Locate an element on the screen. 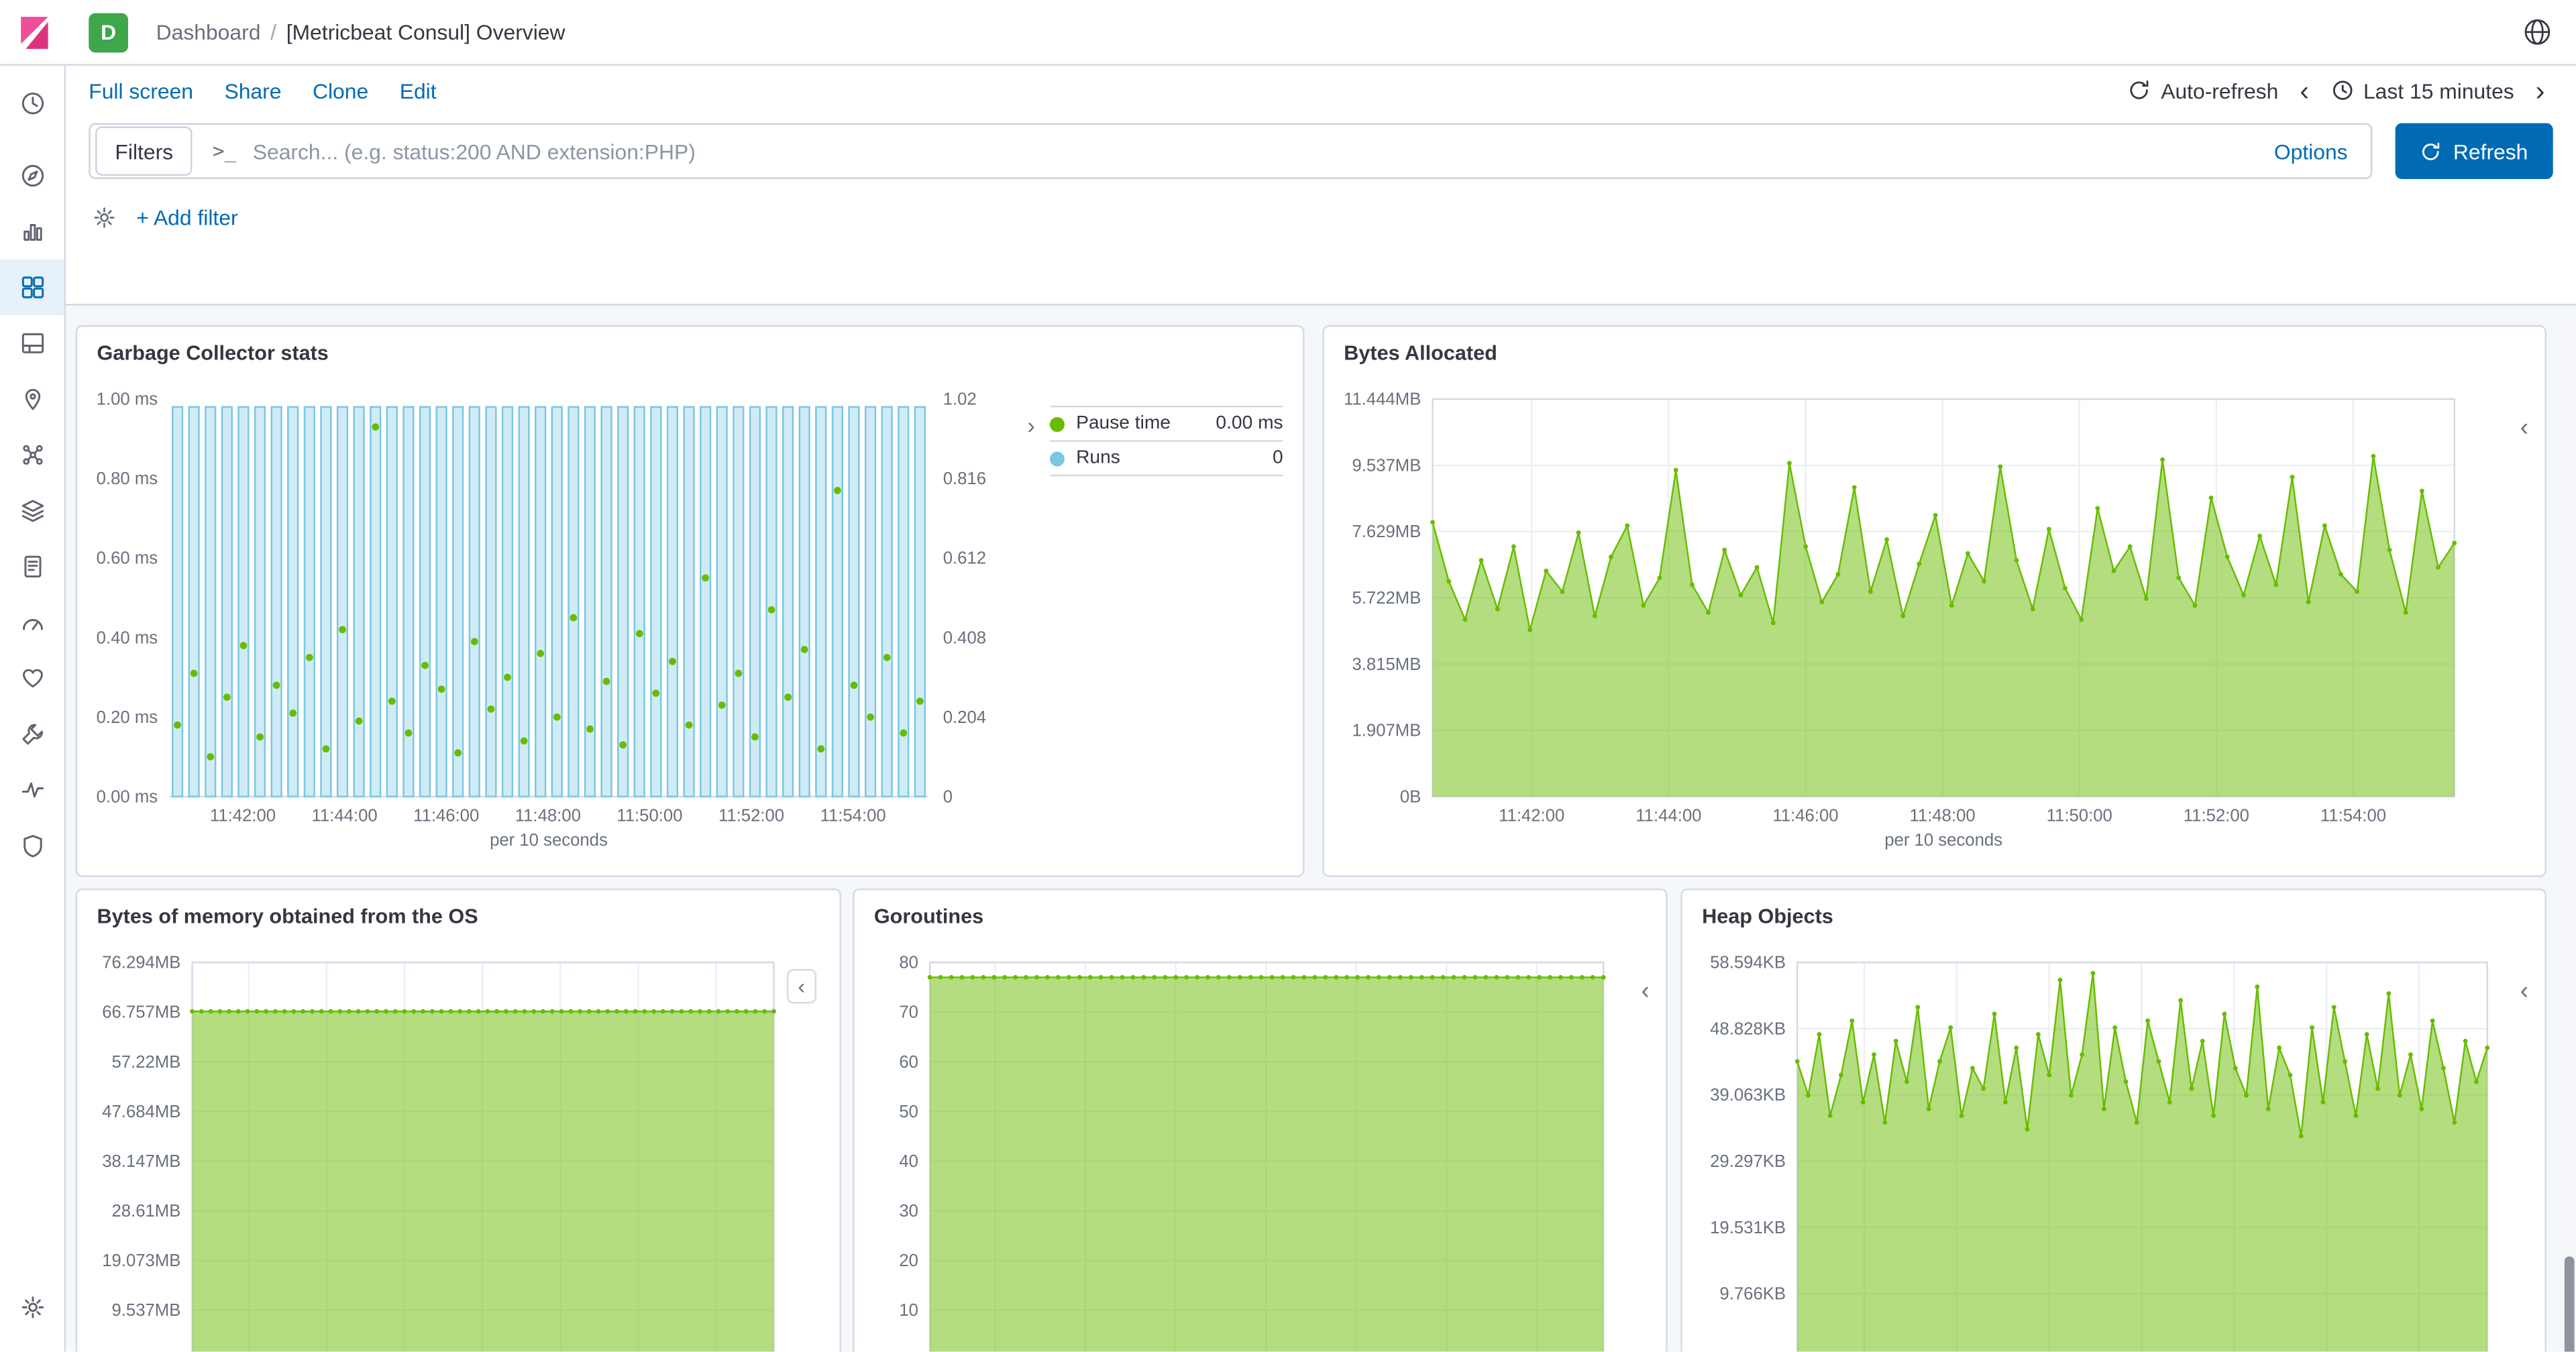 Image resolution: width=2576 pixels, height=1352 pixels. gauge-icon is located at coordinates (31, 624).